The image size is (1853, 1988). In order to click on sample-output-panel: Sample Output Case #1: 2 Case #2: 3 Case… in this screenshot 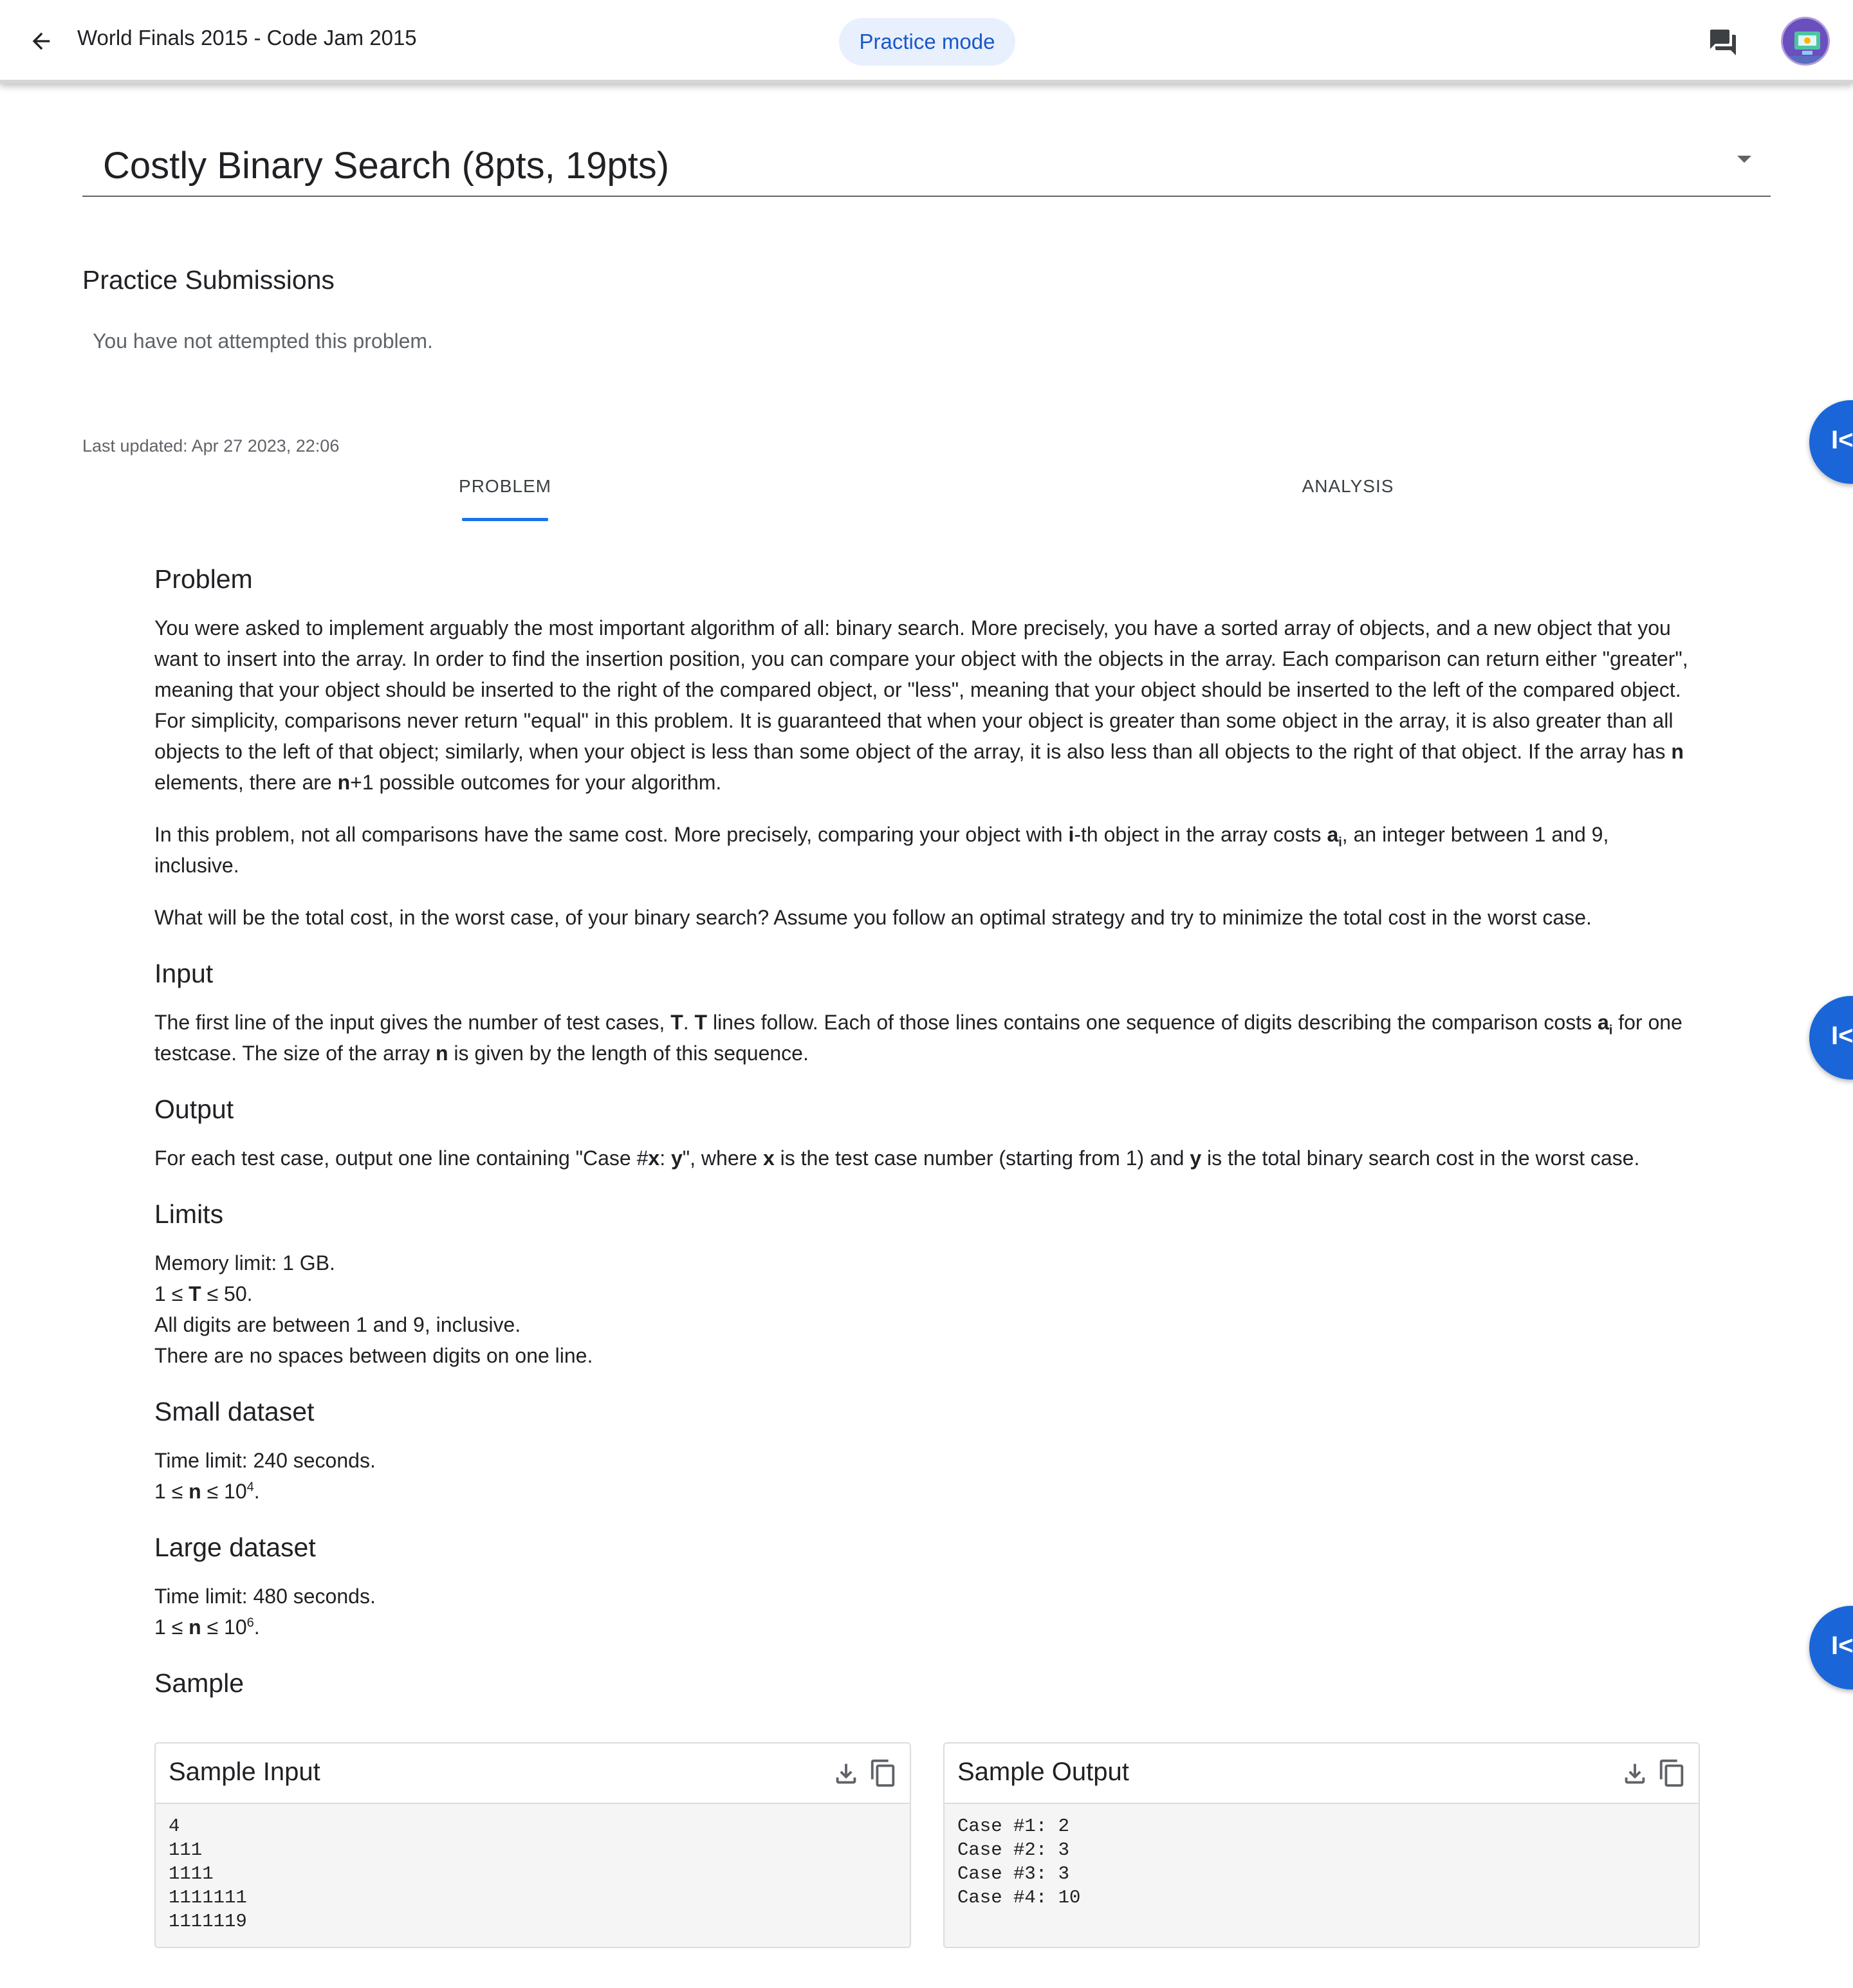, I will do `click(1321, 1845)`.